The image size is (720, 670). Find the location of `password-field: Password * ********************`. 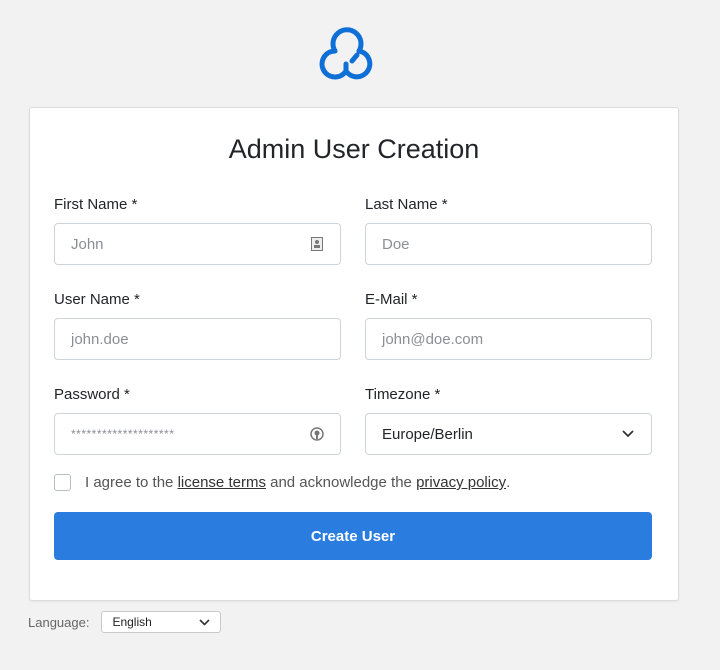

password-field: Password * ******************** is located at coordinates (197, 420).